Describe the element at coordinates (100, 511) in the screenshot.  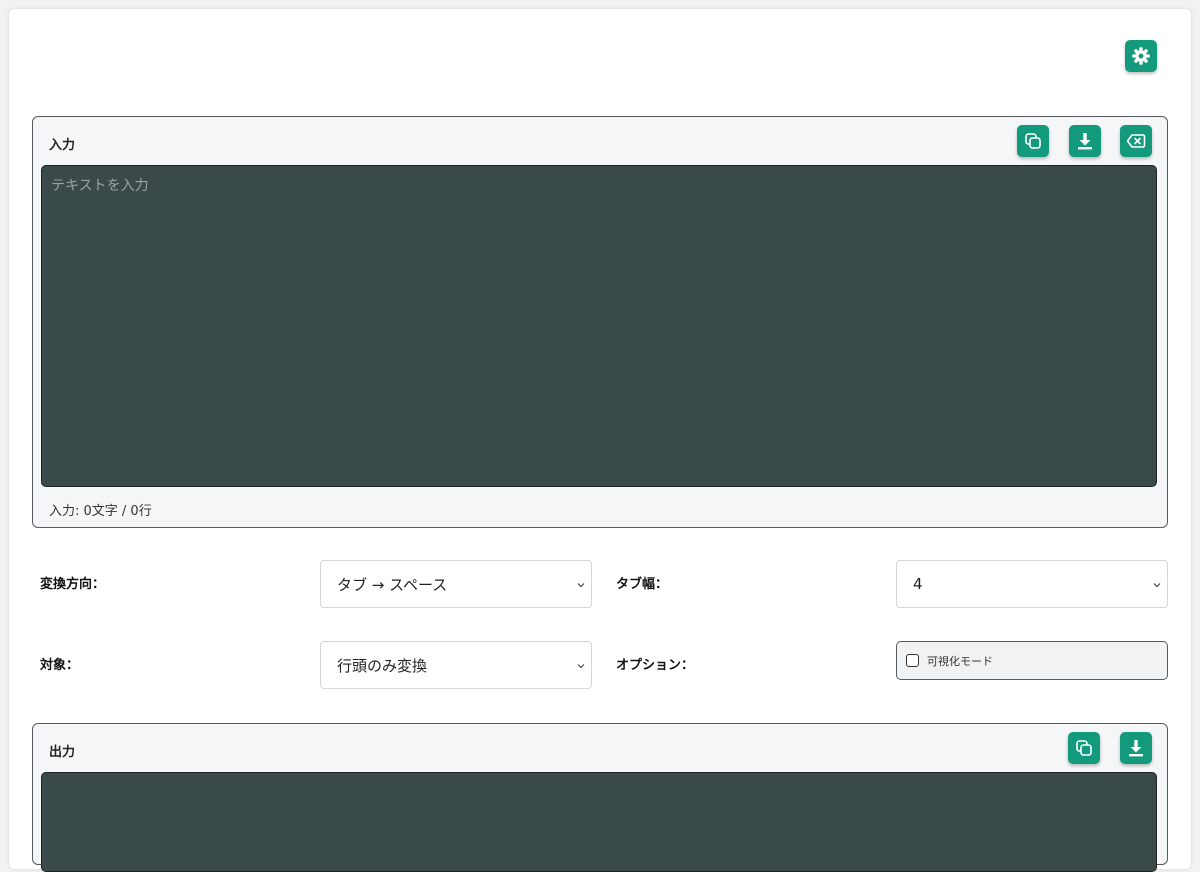
I see `input-counter: 入力: 0文字 / 0行` at that location.